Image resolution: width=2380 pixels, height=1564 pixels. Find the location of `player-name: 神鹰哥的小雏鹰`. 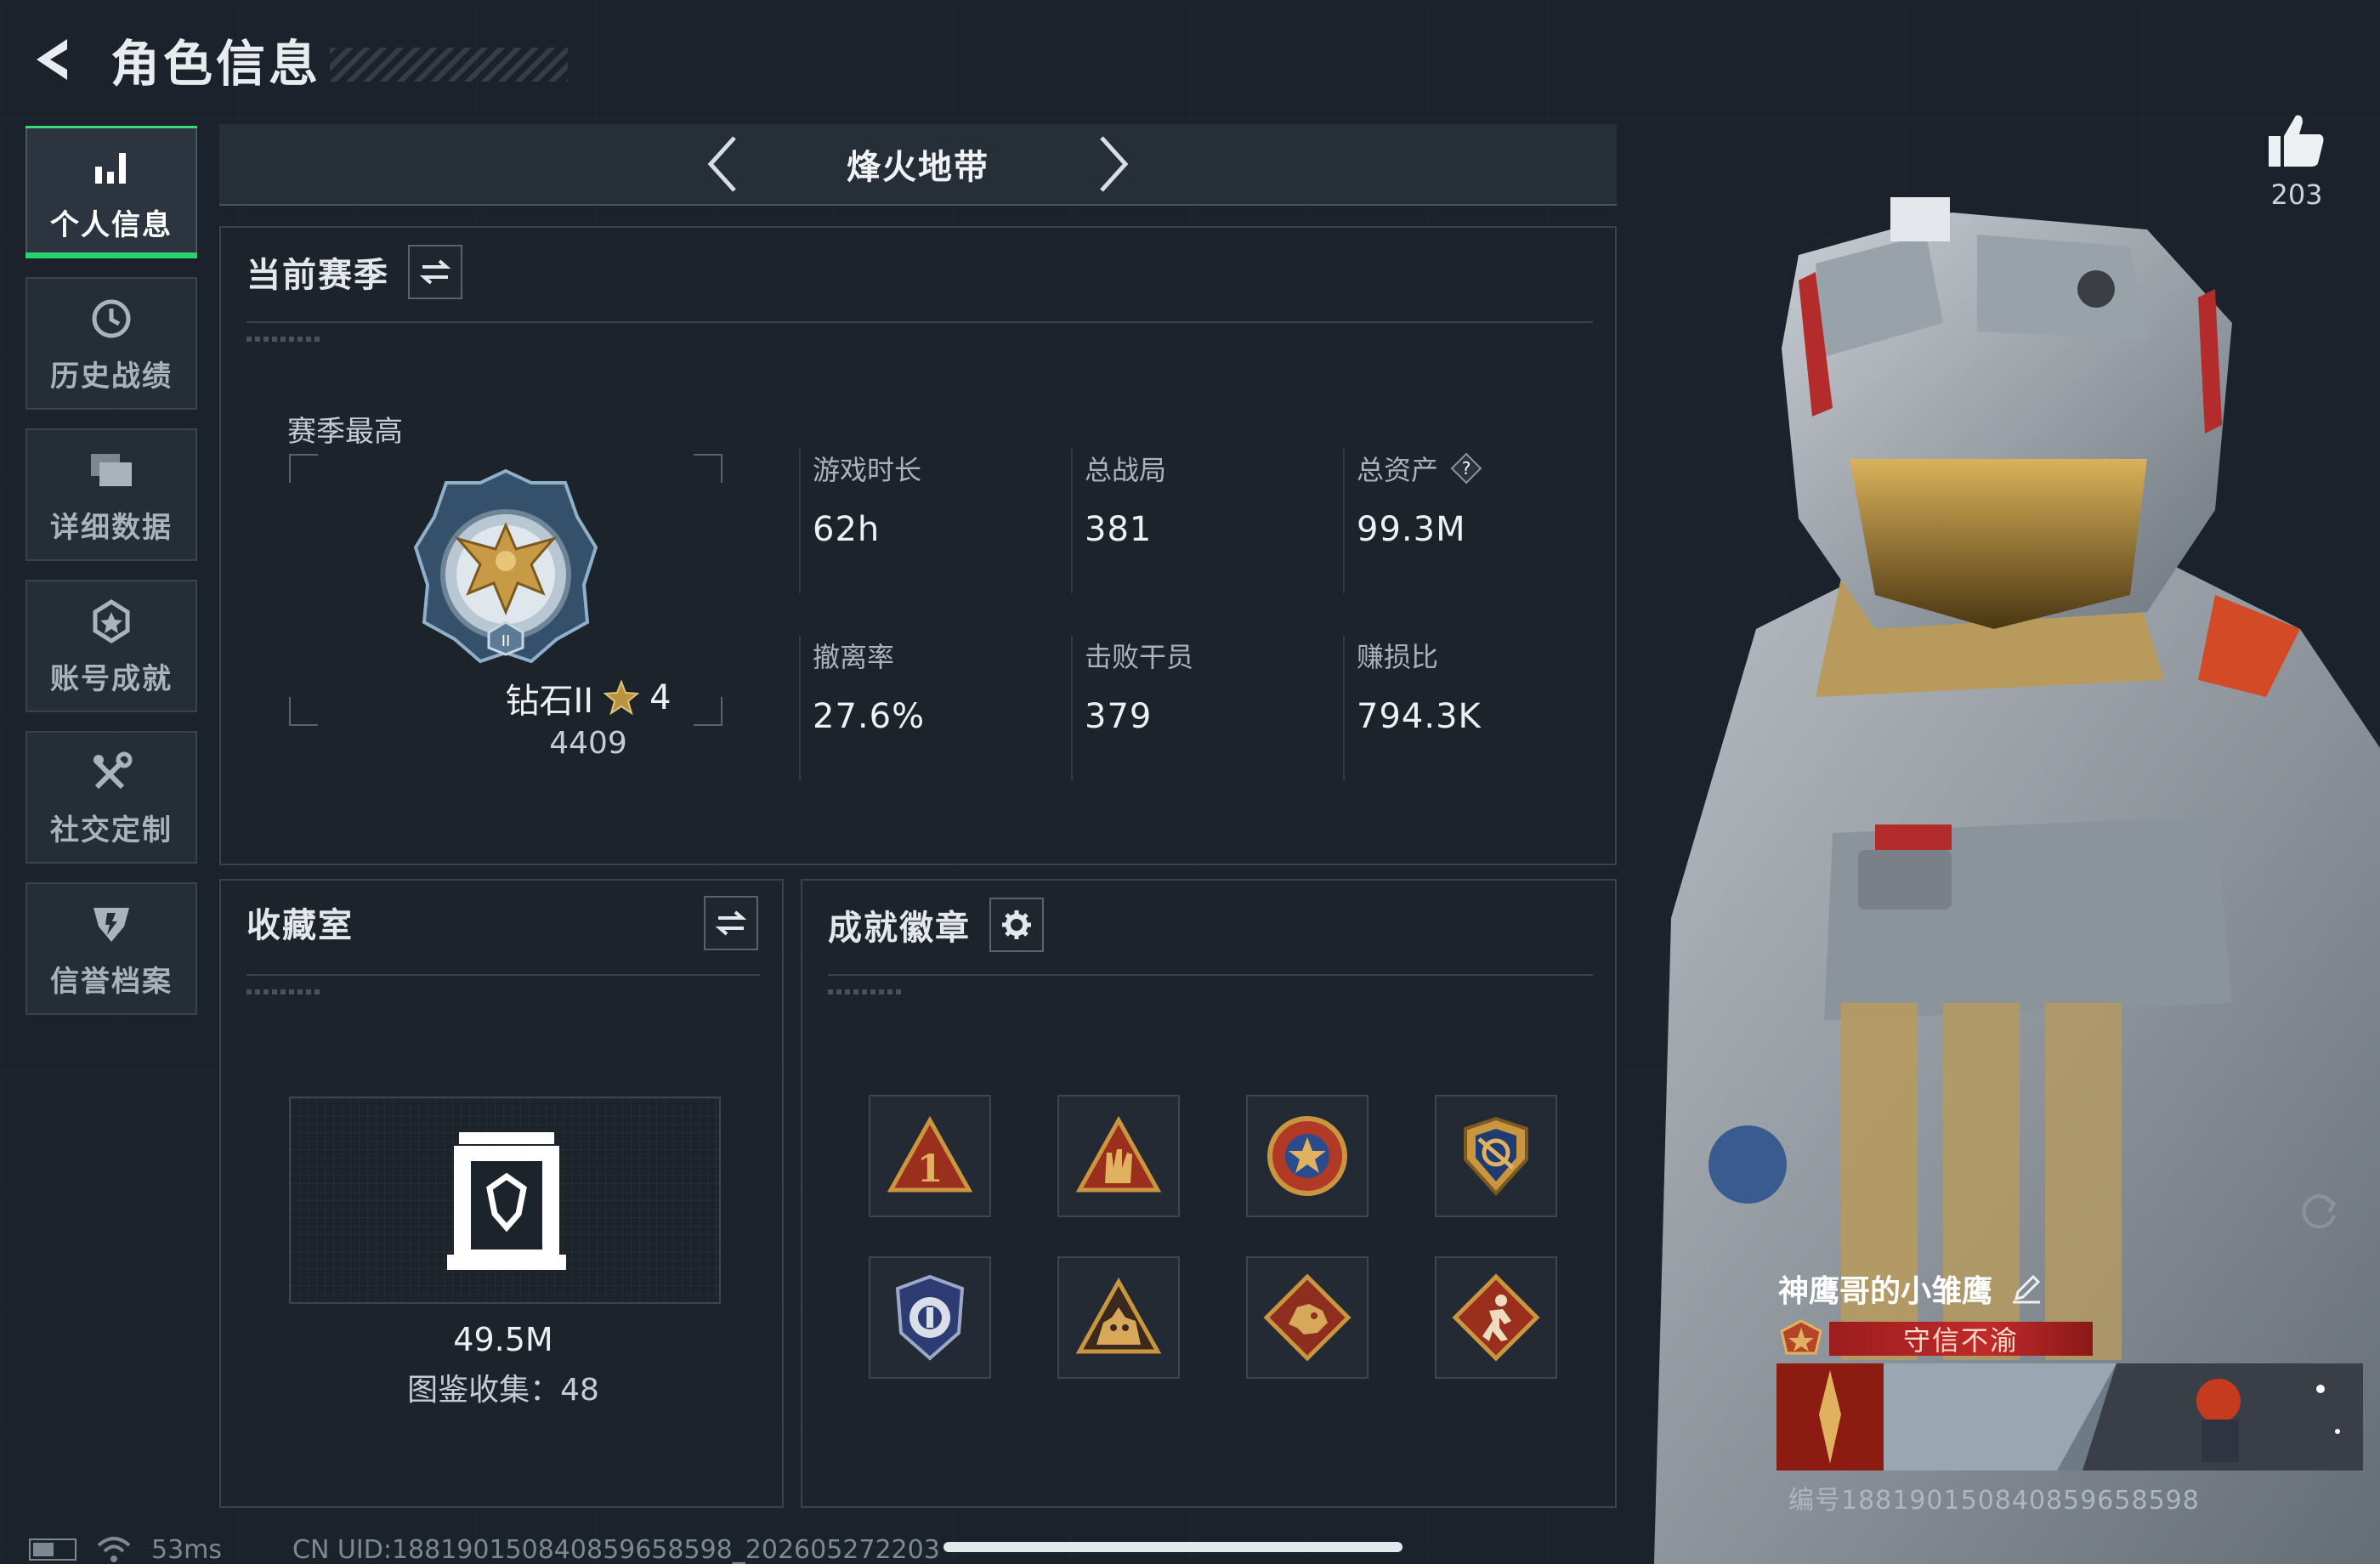

player-name: 神鹰哥的小雏鹰 is located at coordinates (1886, 1291).